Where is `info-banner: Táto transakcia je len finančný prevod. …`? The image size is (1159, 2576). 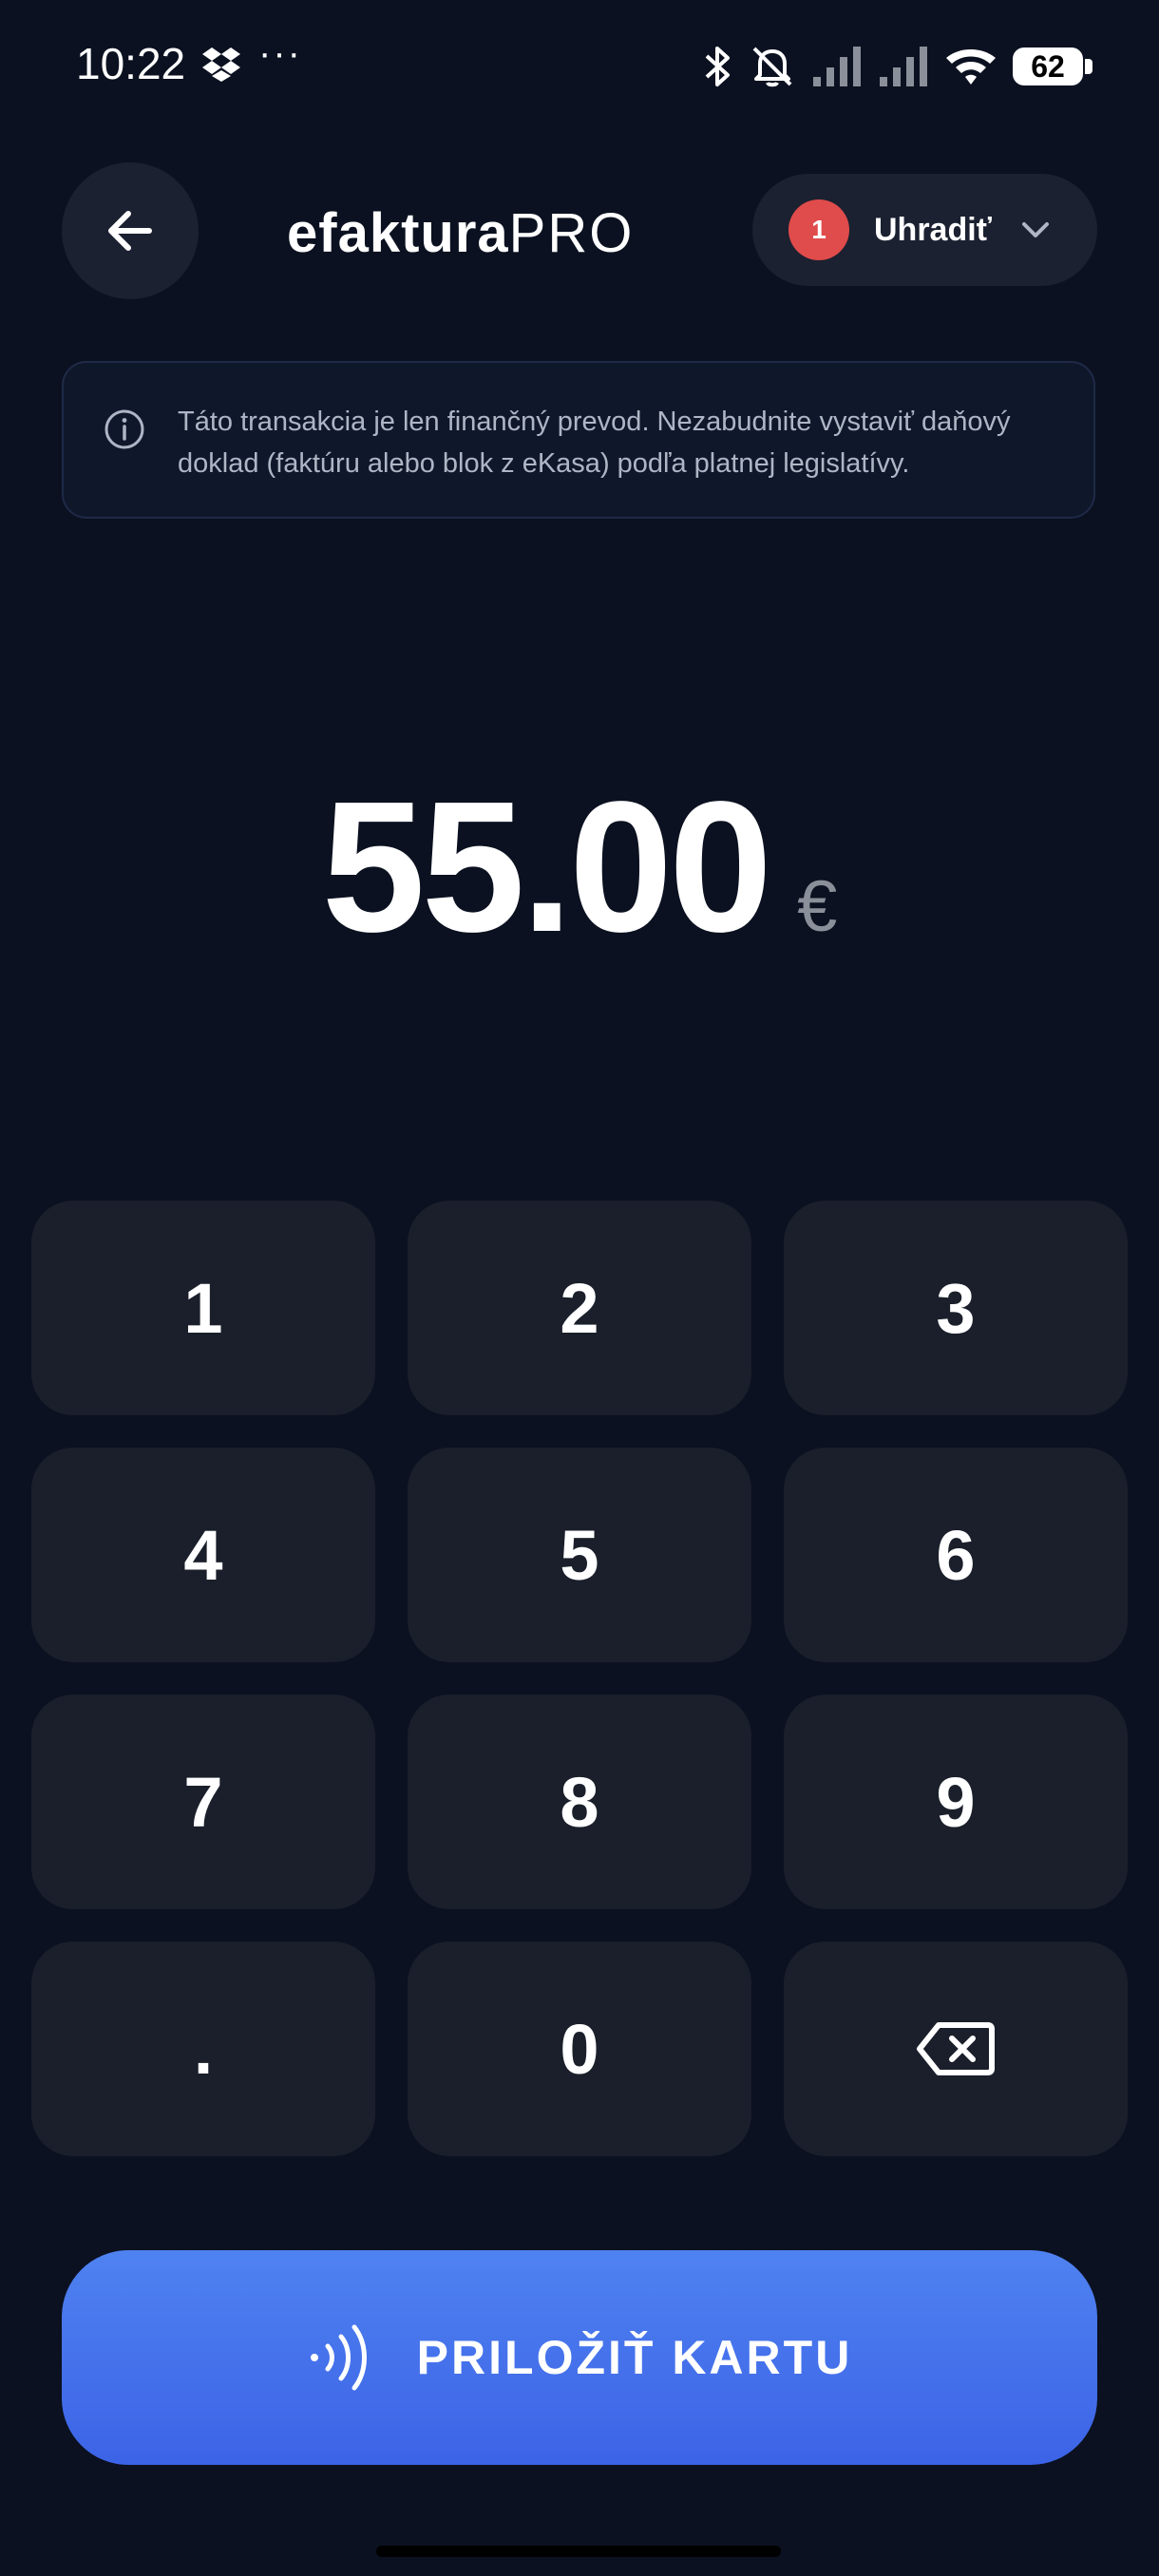 info-banner: Táto transakcia je len finančný prevod. … is located at coordinates (578, 440).